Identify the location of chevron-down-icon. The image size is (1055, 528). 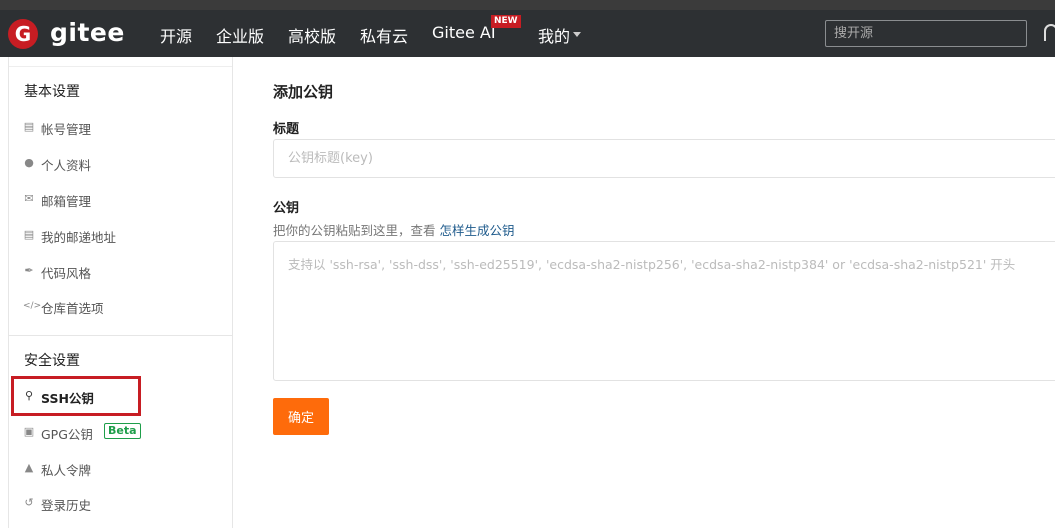
(577, 34).